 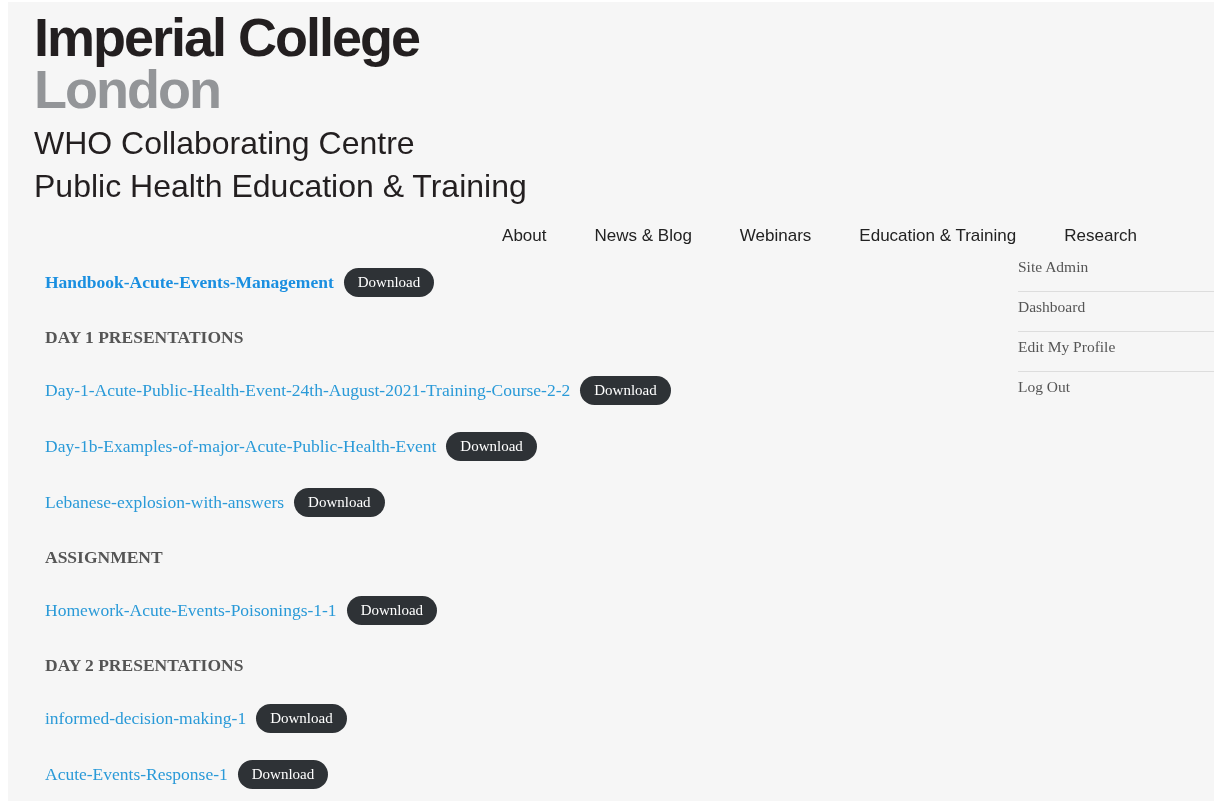 I want to click on nav-link: Education & Training, so click(x=938, y=236).